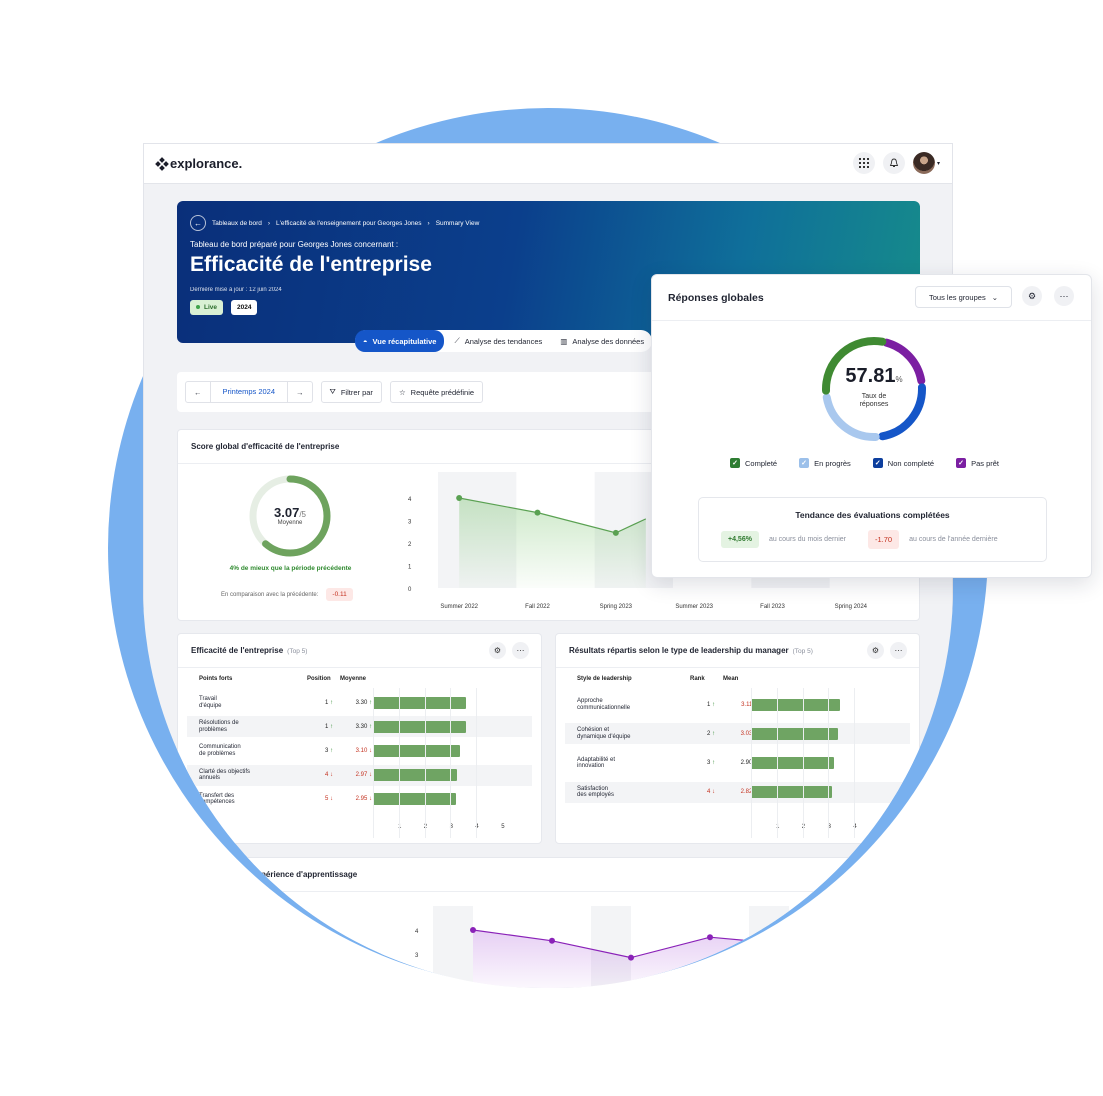 The image size is (1103, 1096). What do you see at coordinates (290, 523) in the screenshot?
I see `score-label: Moyenne` at bounding box center [290, 523].